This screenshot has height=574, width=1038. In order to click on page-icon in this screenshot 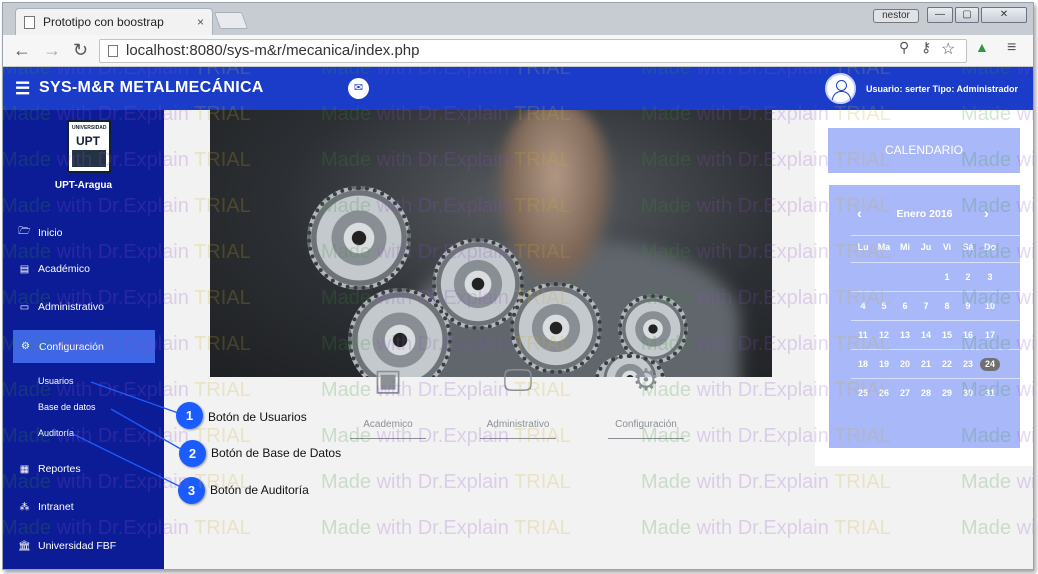, I will do `click(29, 22)`.